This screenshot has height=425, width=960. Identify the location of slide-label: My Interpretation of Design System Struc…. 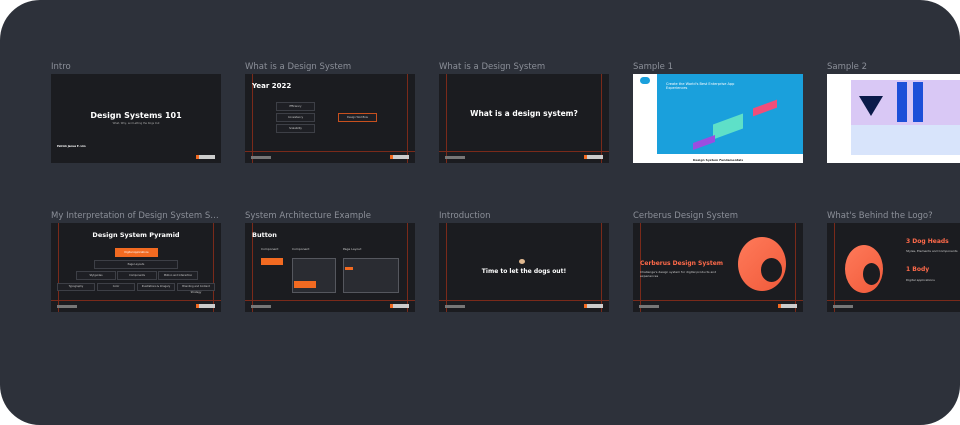
(136, 216).